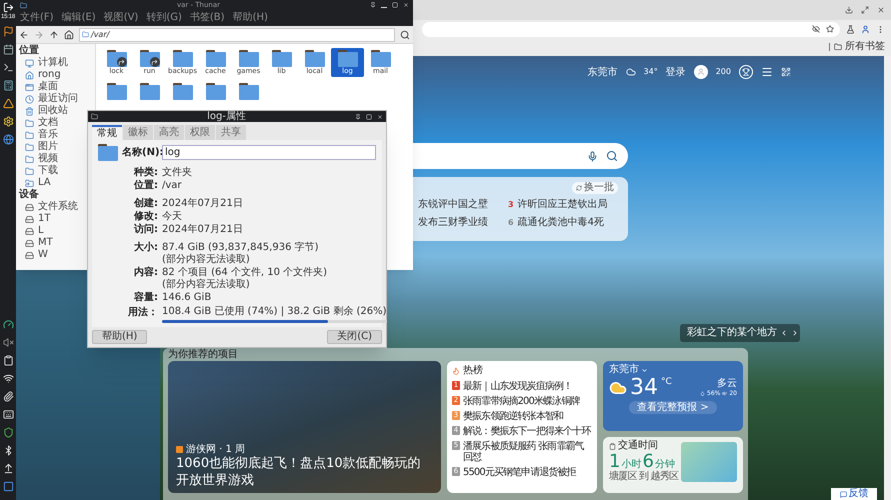 The width and height of the screenshot is (891, 500). I want to click on gauge-icon, so click(8, 324).